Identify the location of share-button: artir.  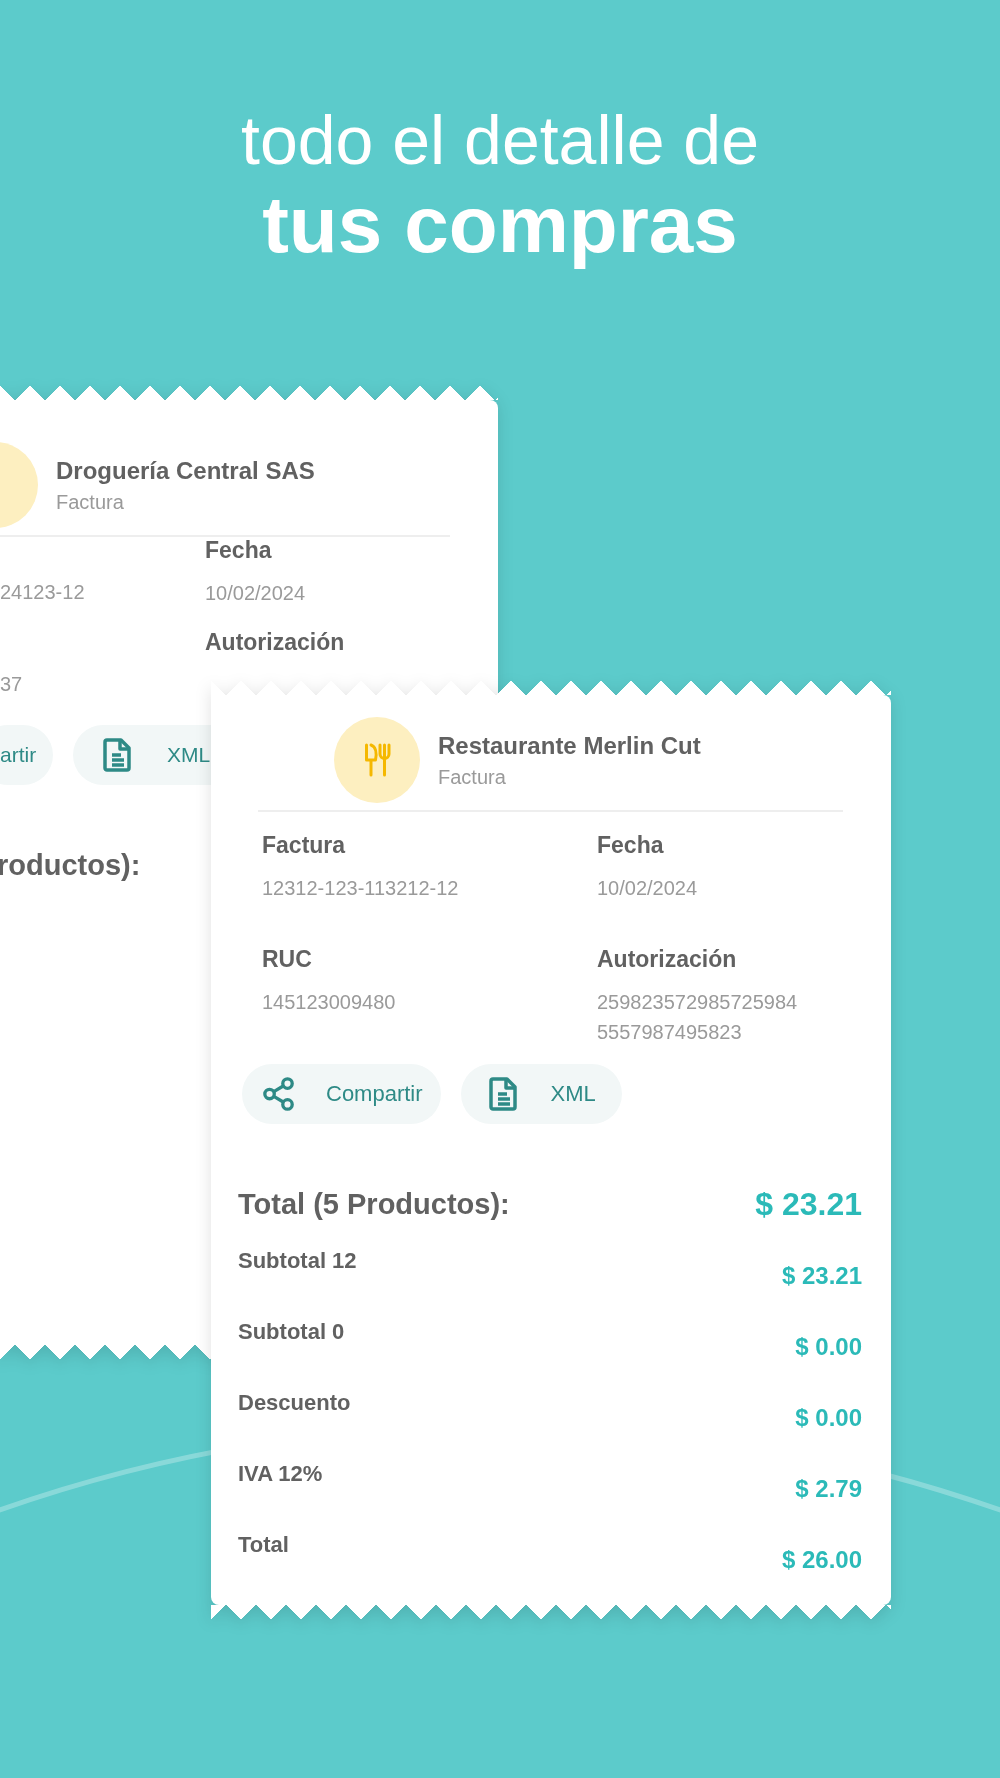
(26, 755).